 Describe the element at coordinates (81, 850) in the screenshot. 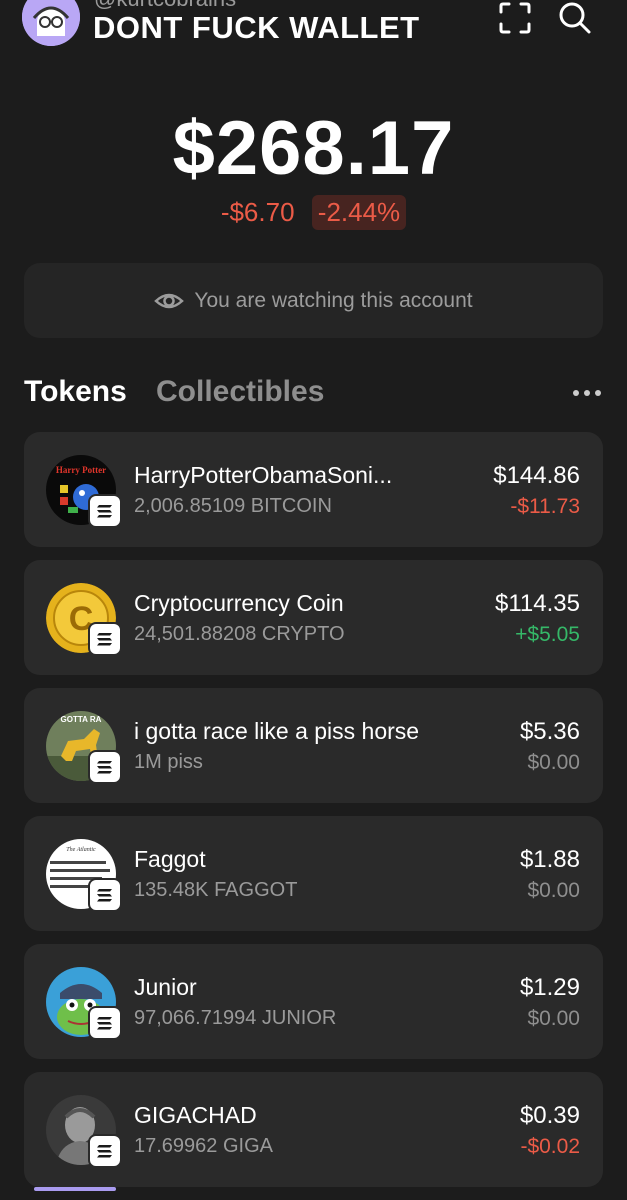

I see `token-logo-text: The Atlantic` at that location.